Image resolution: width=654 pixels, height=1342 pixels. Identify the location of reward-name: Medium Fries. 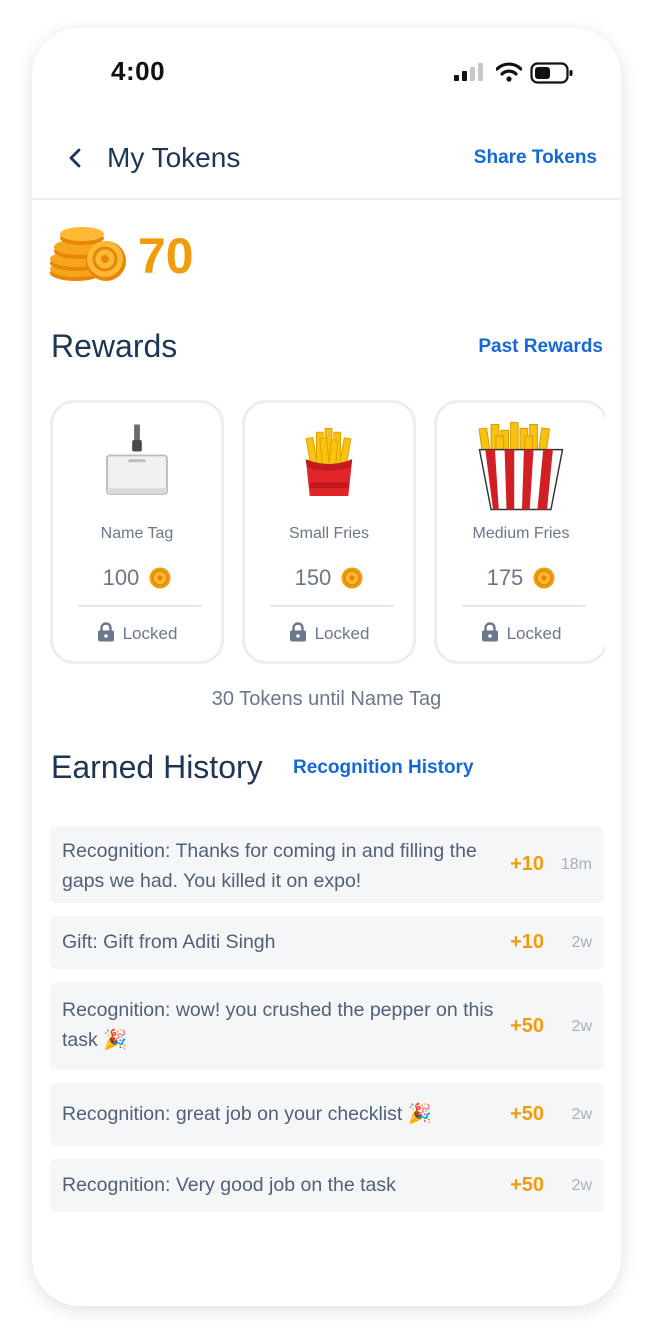
(521, 533).